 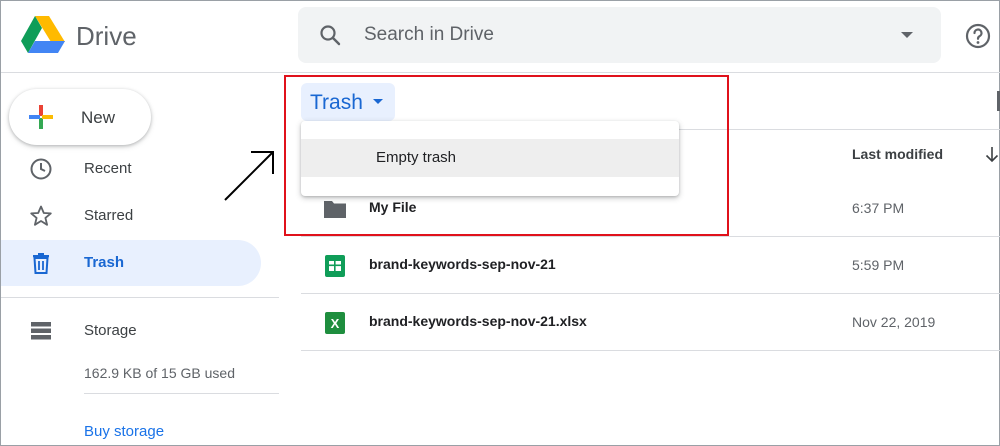 I want to click on sidebar-item-label: Recent, so click(x=108, y=168).